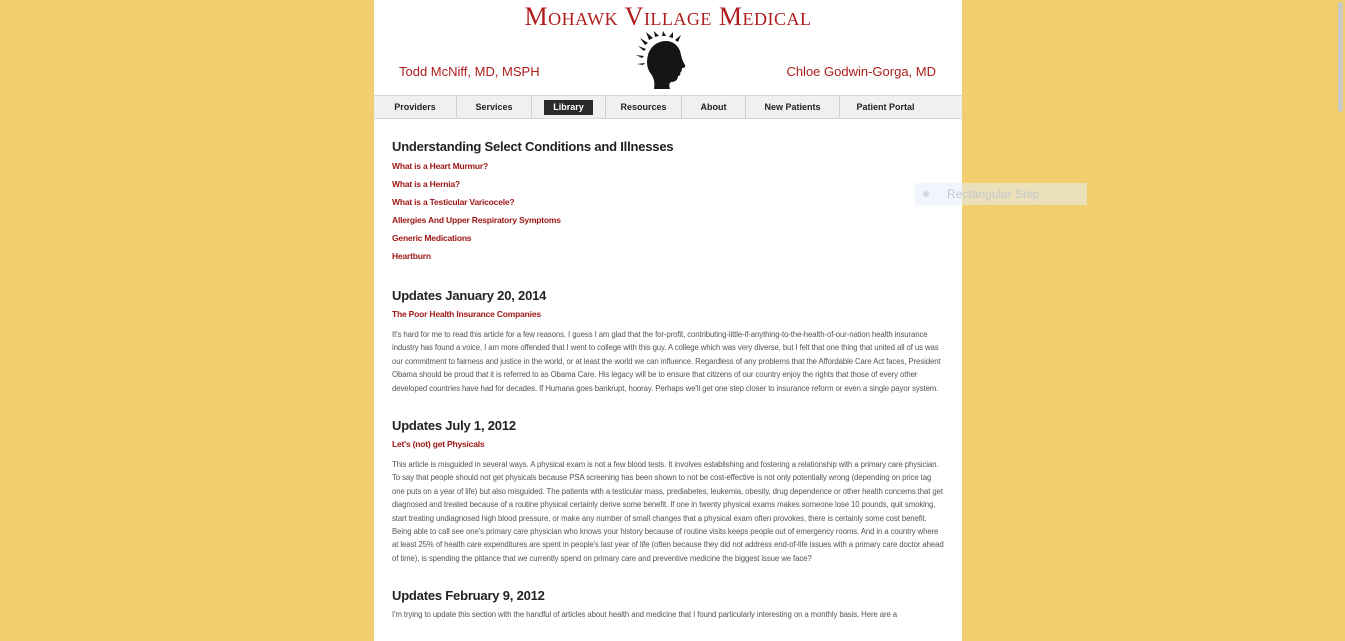 Image resolution: width=1345 pixels, height=641 pixels. I want to click on nav-label: Providers, so click(415, 106).